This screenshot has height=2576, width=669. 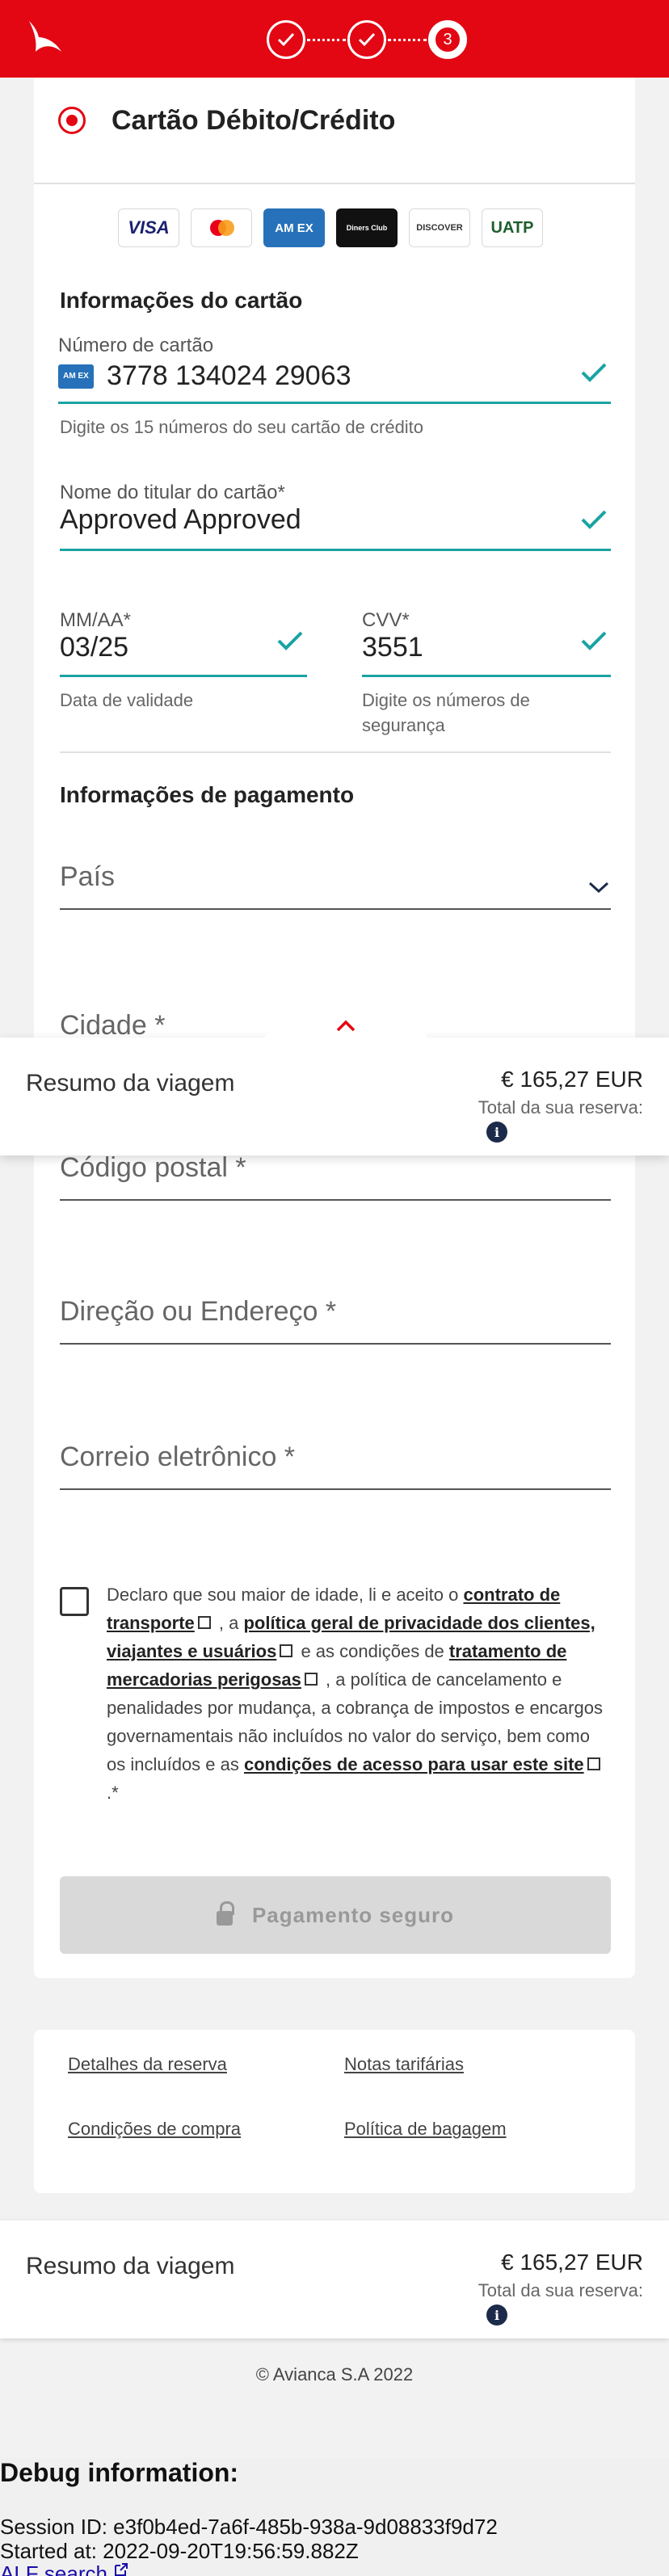 I want to click on country-select: País, so click(x=336, y=885).